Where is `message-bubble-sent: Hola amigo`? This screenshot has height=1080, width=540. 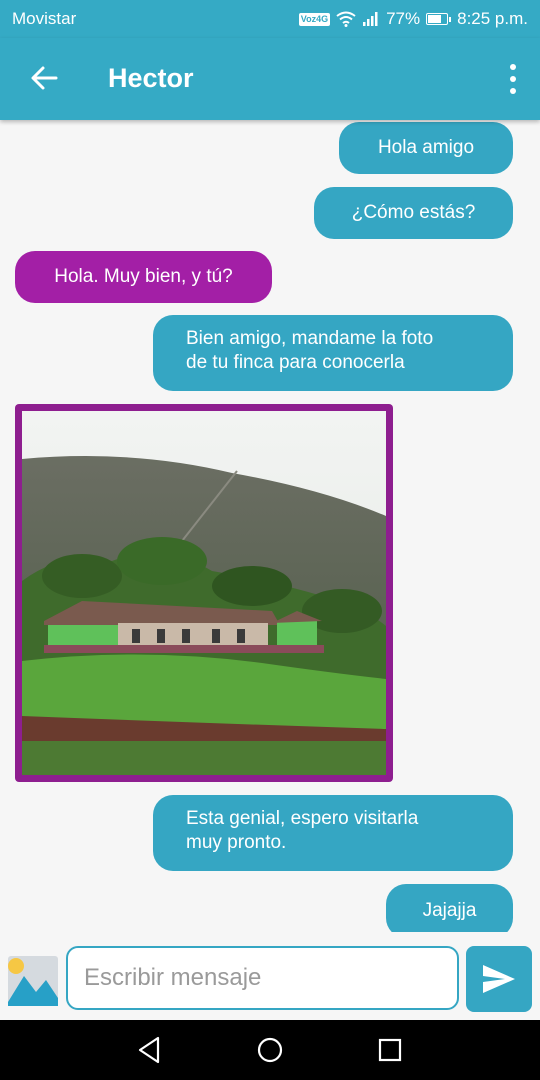
message-bubble-sent: Hola amigo is located at coordinates (426, 148).